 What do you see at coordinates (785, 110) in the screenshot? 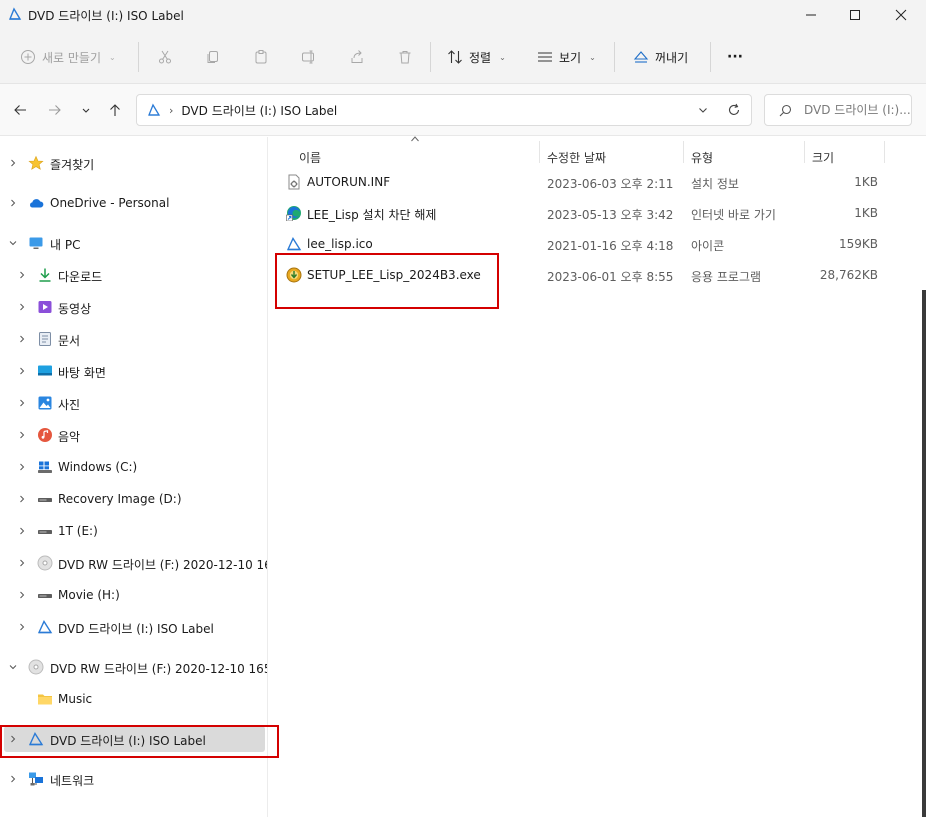
I see `search-icon` at bounding box center [785, 110].